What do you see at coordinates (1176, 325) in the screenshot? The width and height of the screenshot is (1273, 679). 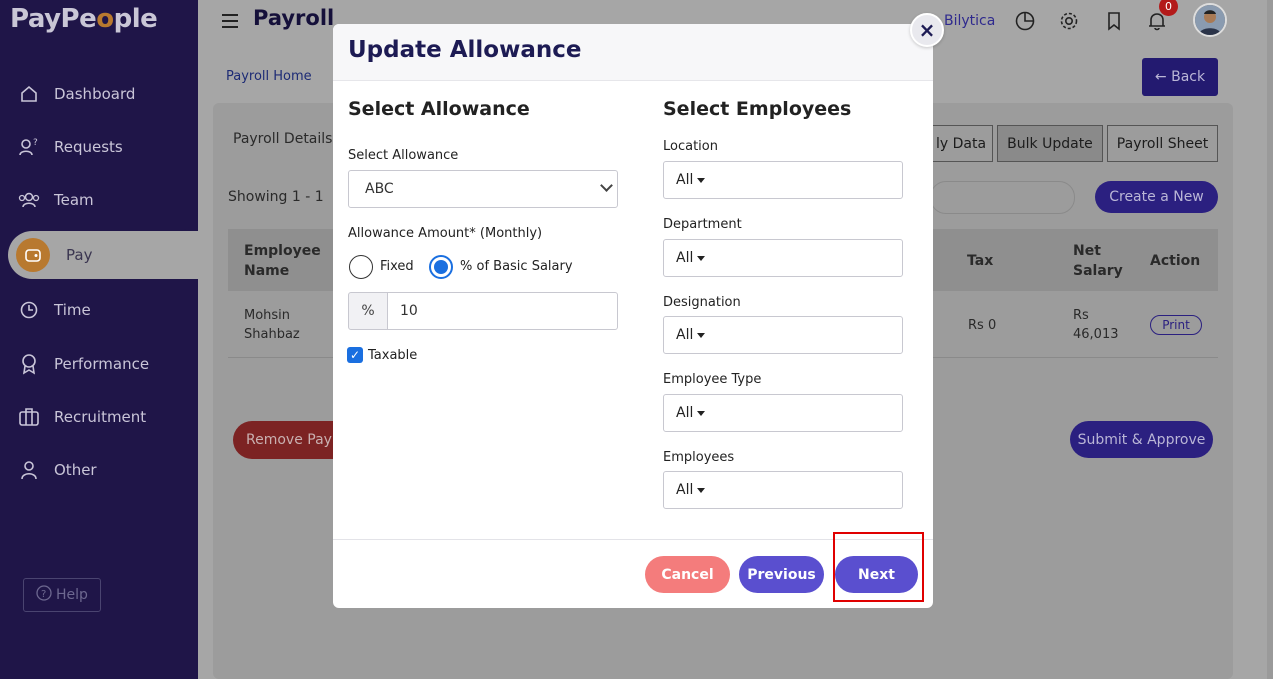 I see `print-button: Print` at bounding box center [1176, 325].